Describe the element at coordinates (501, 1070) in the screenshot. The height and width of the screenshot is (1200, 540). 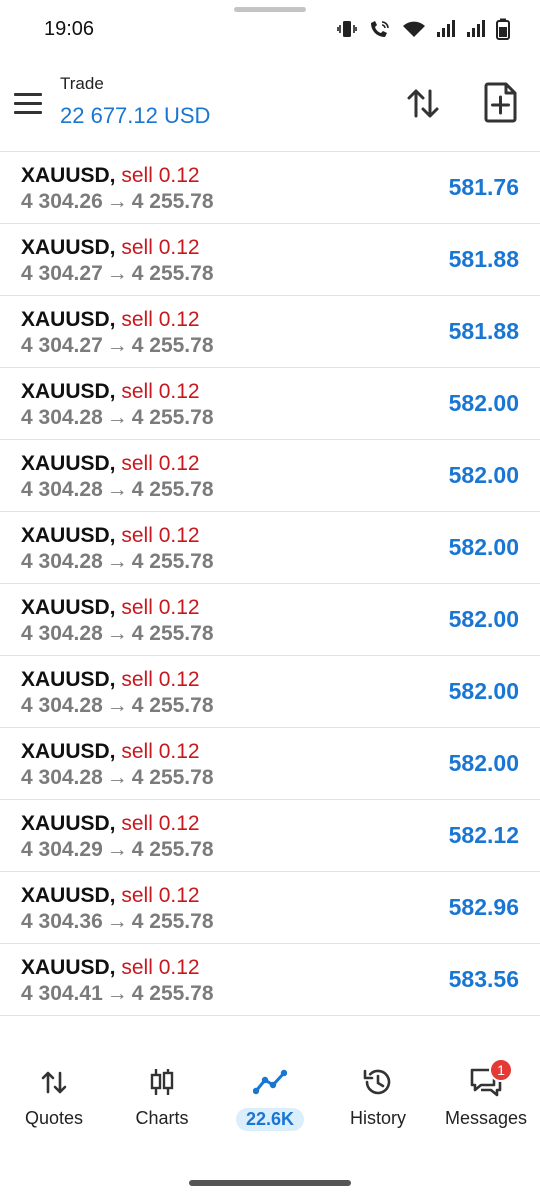
I see `messages-badge: 1` at that location.